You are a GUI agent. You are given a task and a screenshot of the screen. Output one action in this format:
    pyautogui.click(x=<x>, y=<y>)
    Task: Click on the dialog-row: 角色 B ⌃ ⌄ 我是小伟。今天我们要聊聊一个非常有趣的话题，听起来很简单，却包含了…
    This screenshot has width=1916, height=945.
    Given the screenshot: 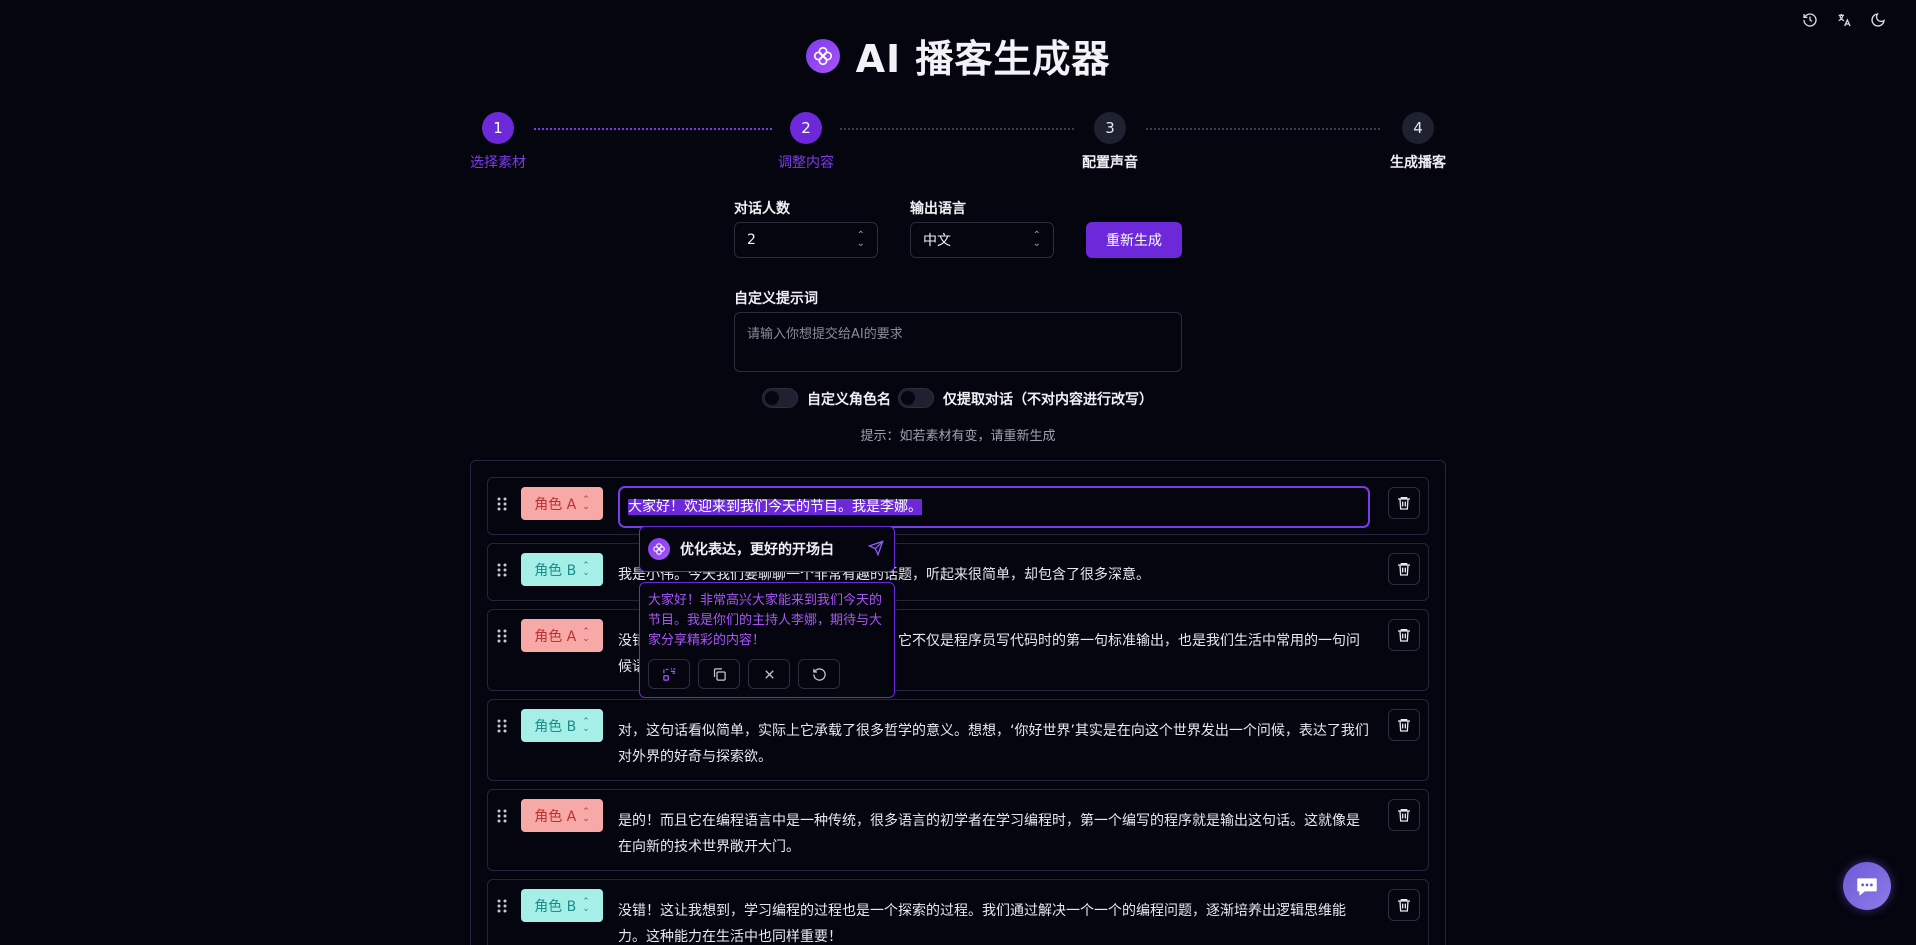 What is the action you would take?
    pyautogui.click(x=958, y=572)
    